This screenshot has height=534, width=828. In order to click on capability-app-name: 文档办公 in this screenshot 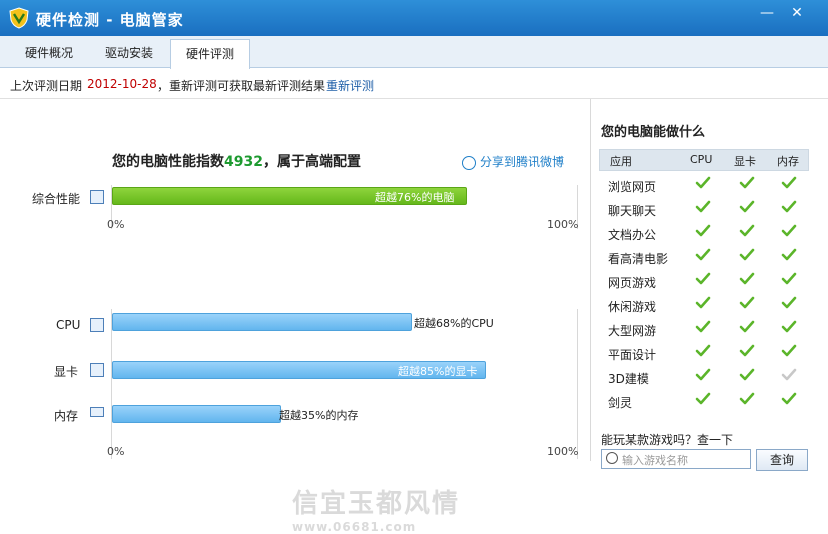, I will do `click(632, 235)`.